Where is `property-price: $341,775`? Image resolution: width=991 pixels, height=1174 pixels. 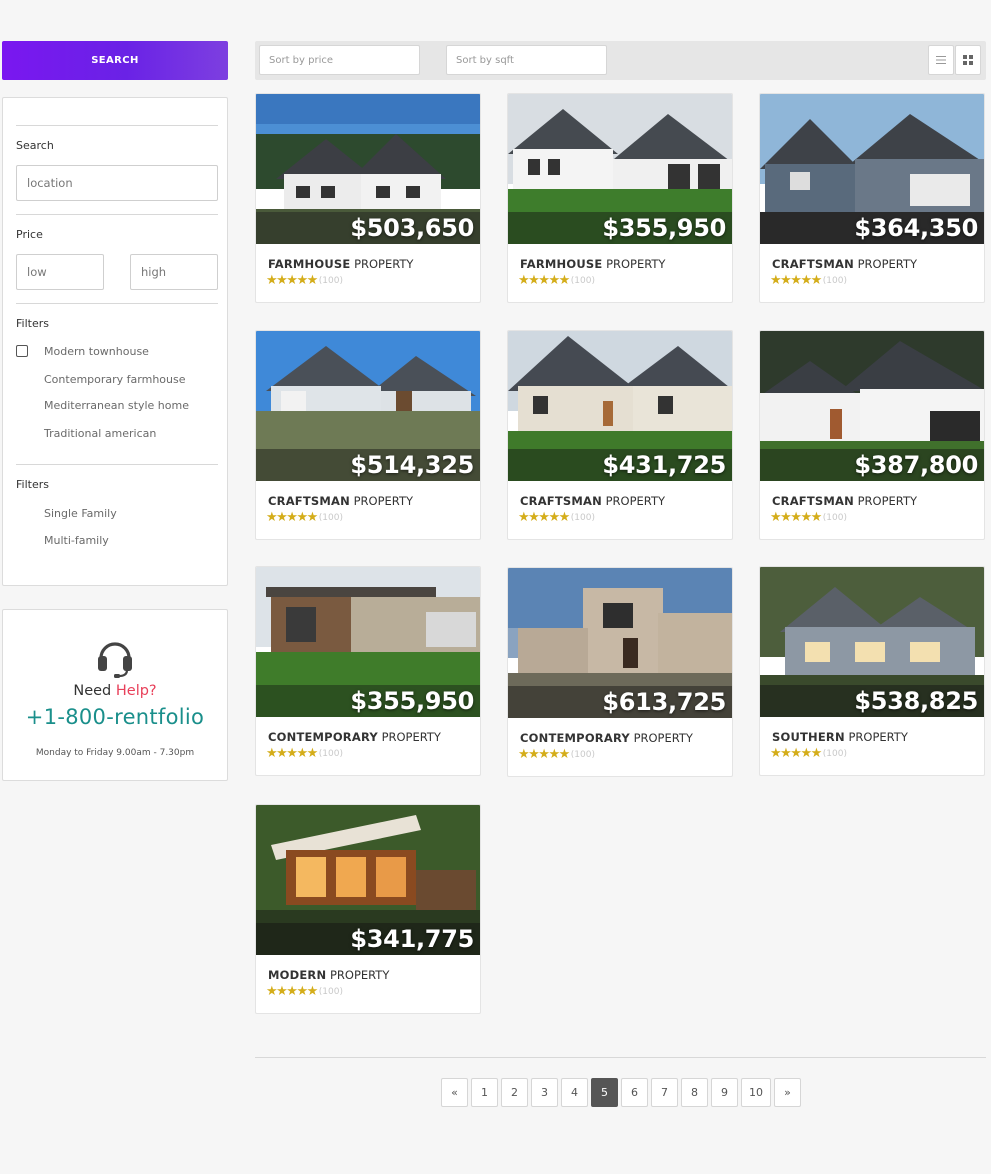
property-price: $341,775 is located at coordinates (412, 939).